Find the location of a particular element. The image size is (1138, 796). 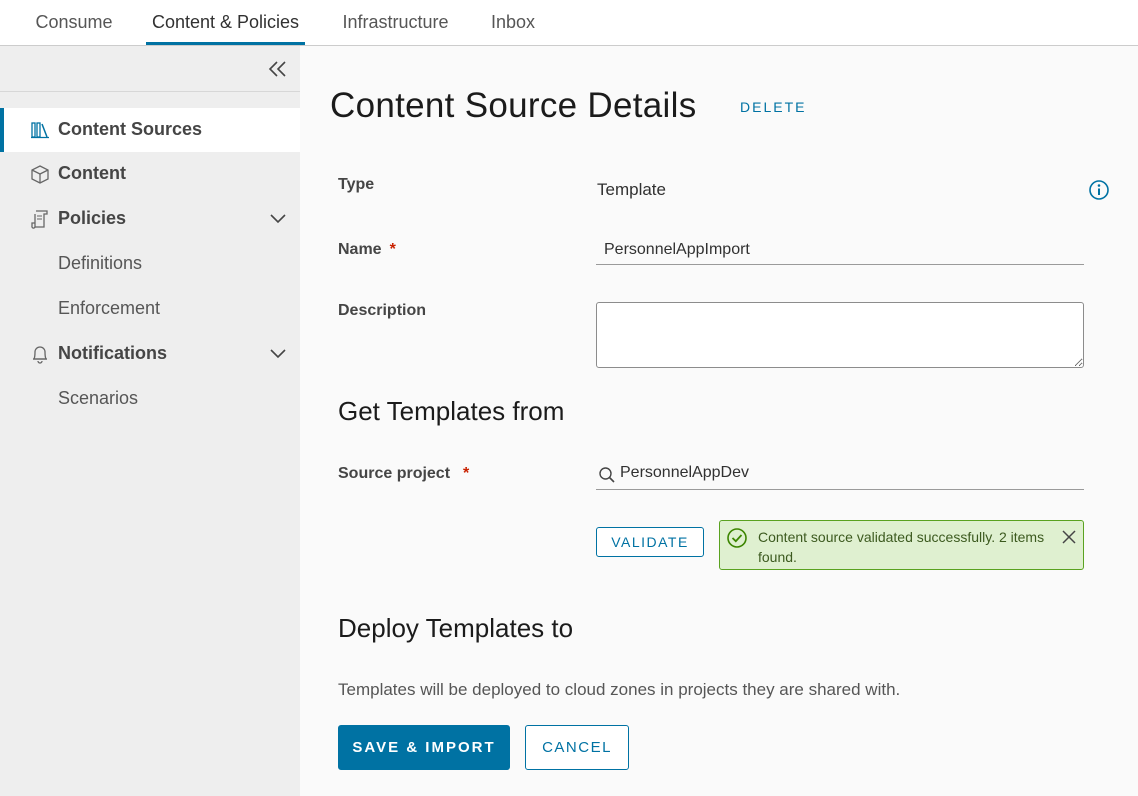

scroll-icon is located at coordinates (39, 219).